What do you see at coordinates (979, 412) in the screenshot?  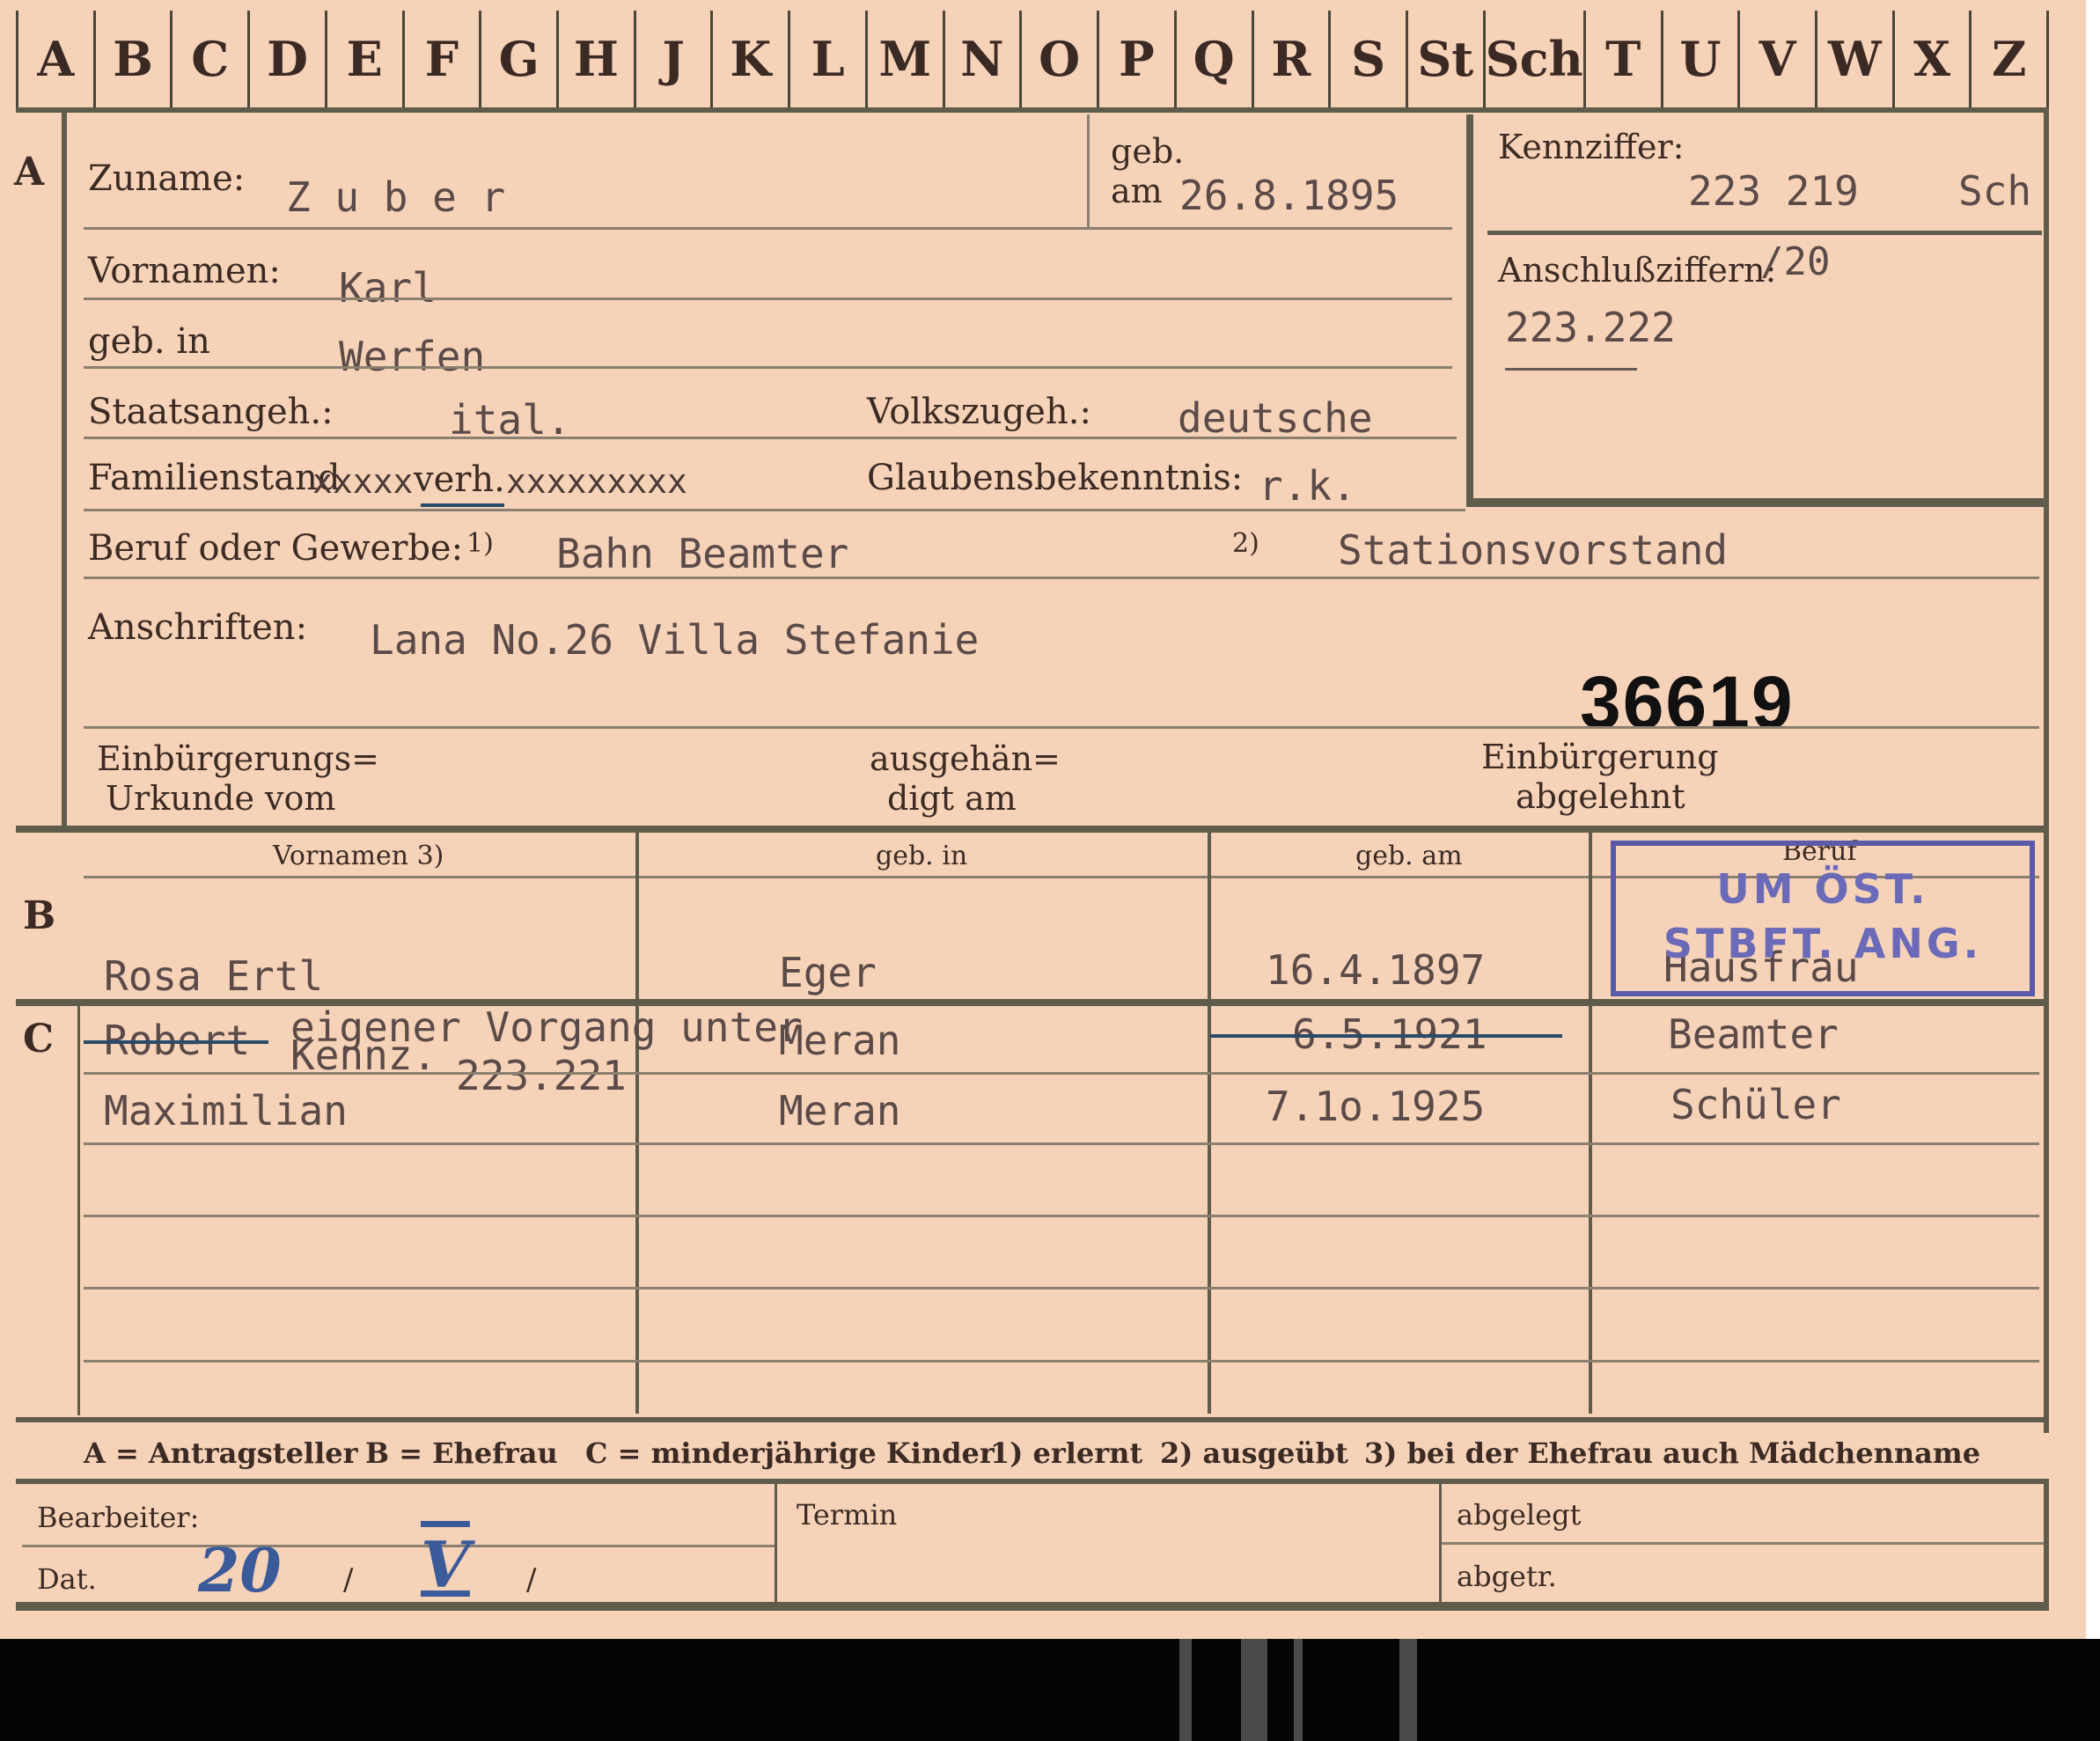 I see `ethnicity-label: Volkszugeh.:` at bounding box center [979, 412].